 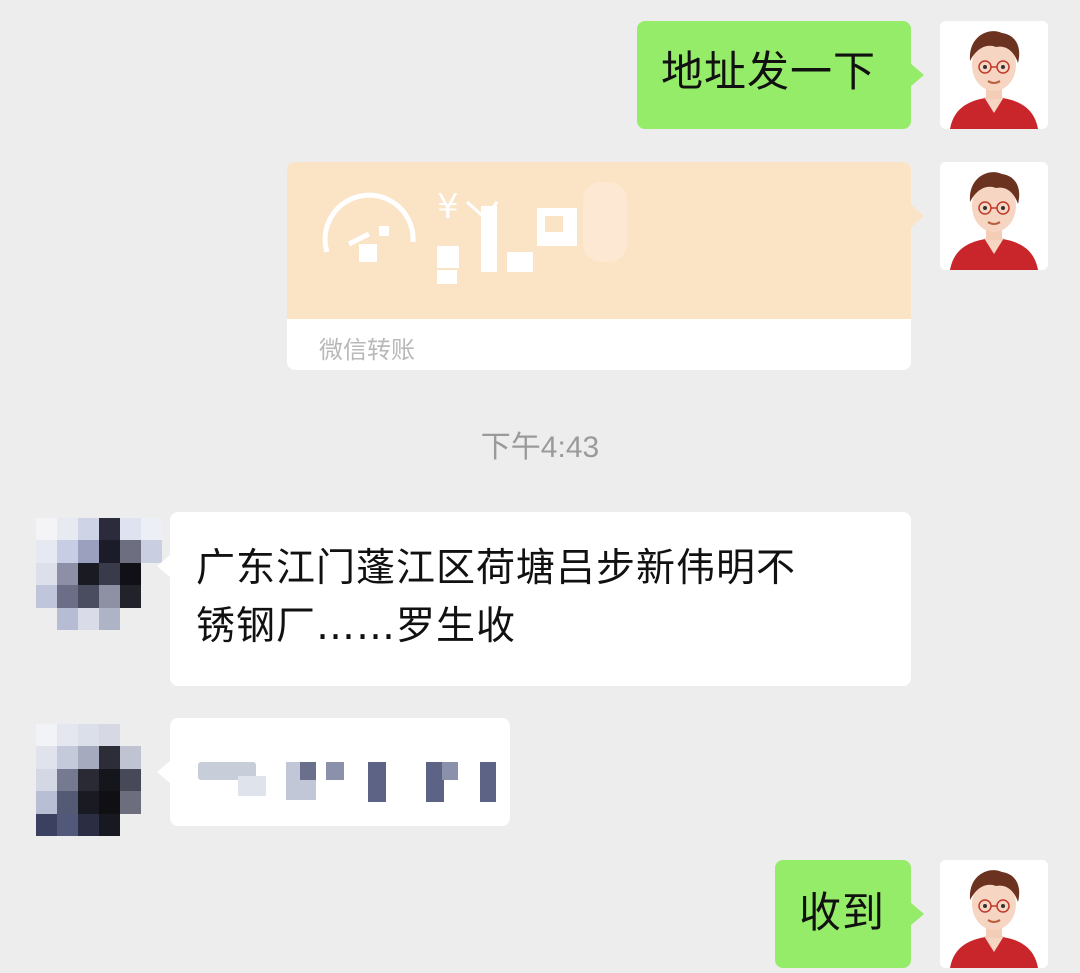 I want to click on transfer-card-header: ¥, so click(x=599, y=240).